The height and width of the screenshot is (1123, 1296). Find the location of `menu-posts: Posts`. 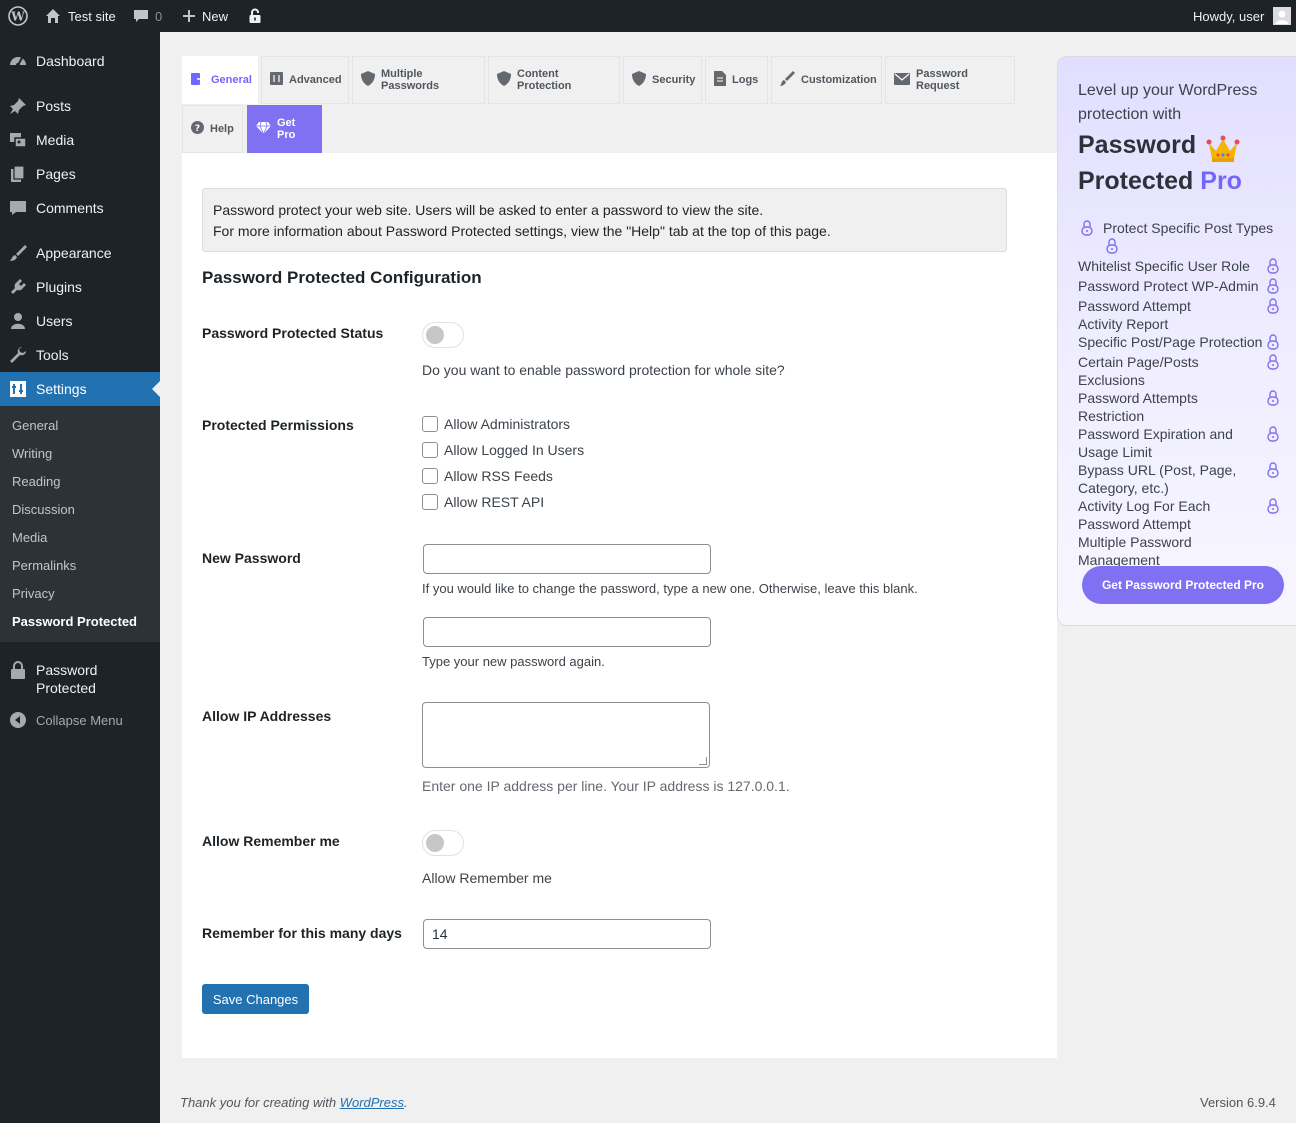

menu-posts: Posts is located at coordinates (80, 106).